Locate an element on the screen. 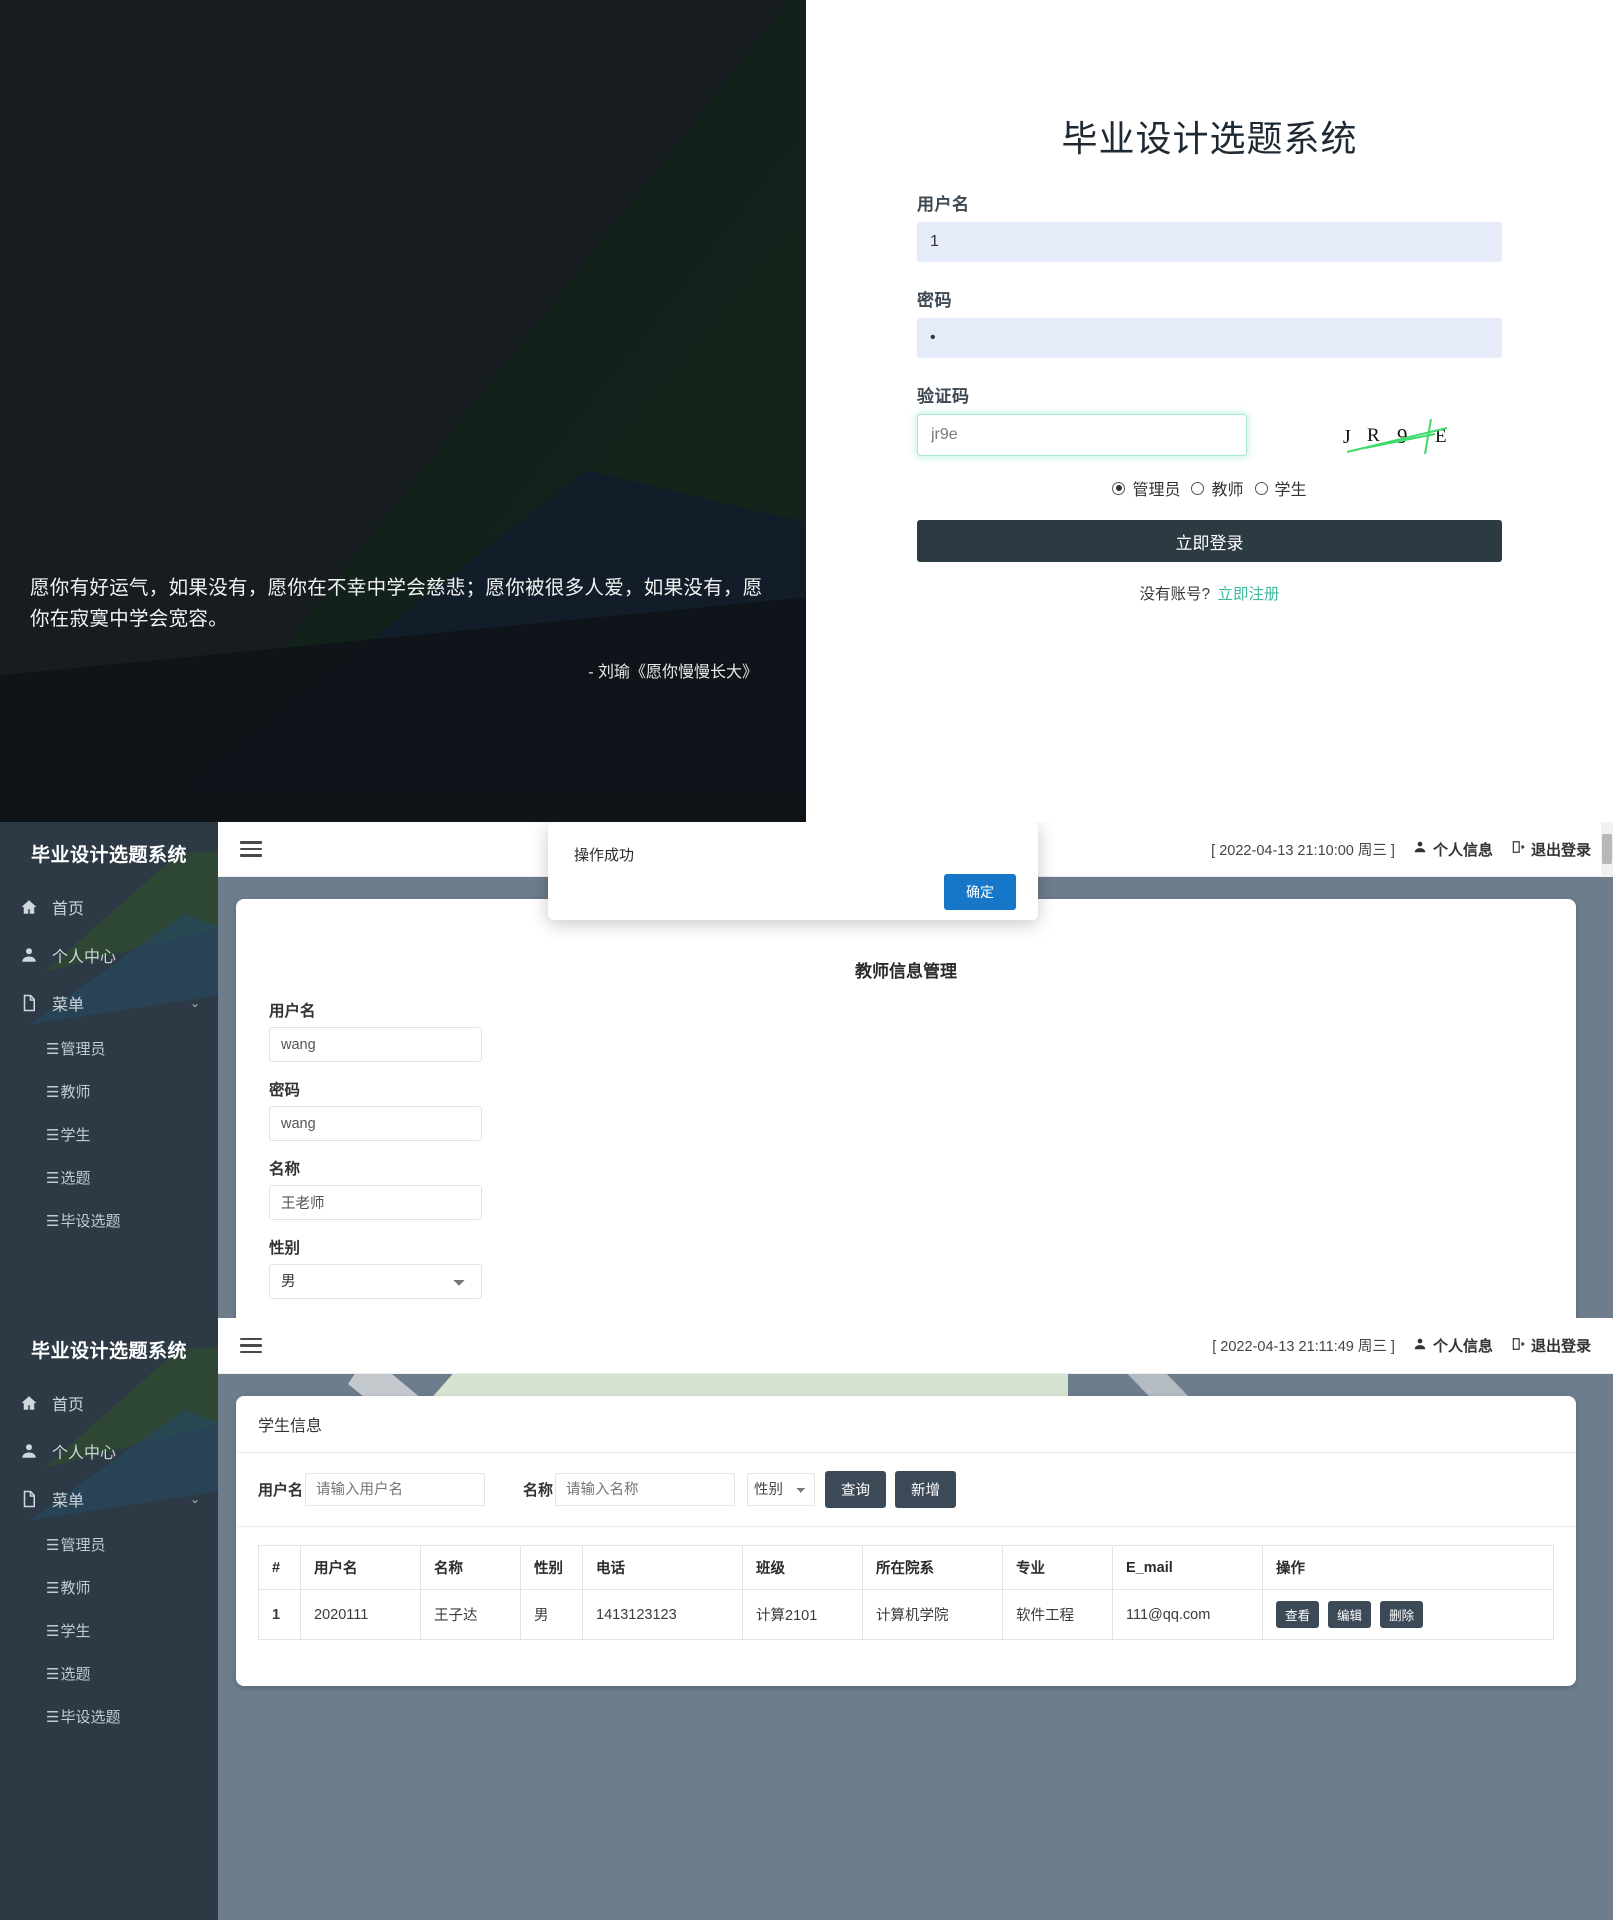 This screenshot has width=1613, height=1920. search-gender-select: 性别 is located at coordinates (781, 1489).